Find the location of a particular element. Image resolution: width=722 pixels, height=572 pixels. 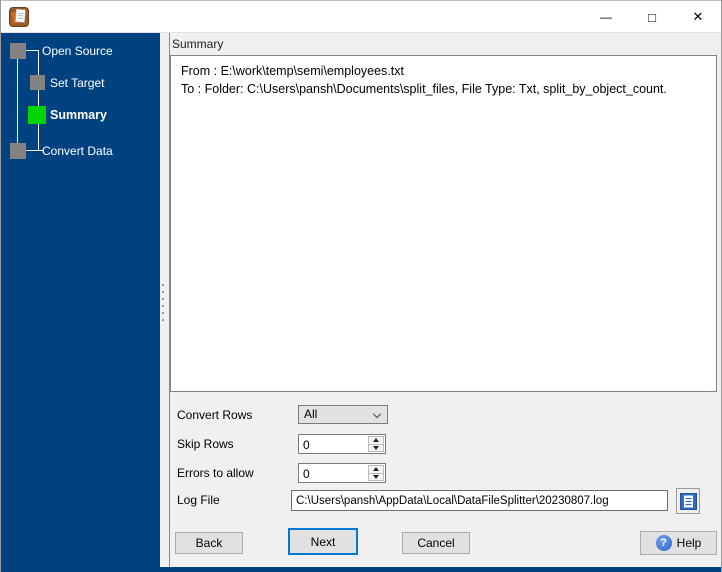

help-button-label: Help is located at coordinates (689, 543).